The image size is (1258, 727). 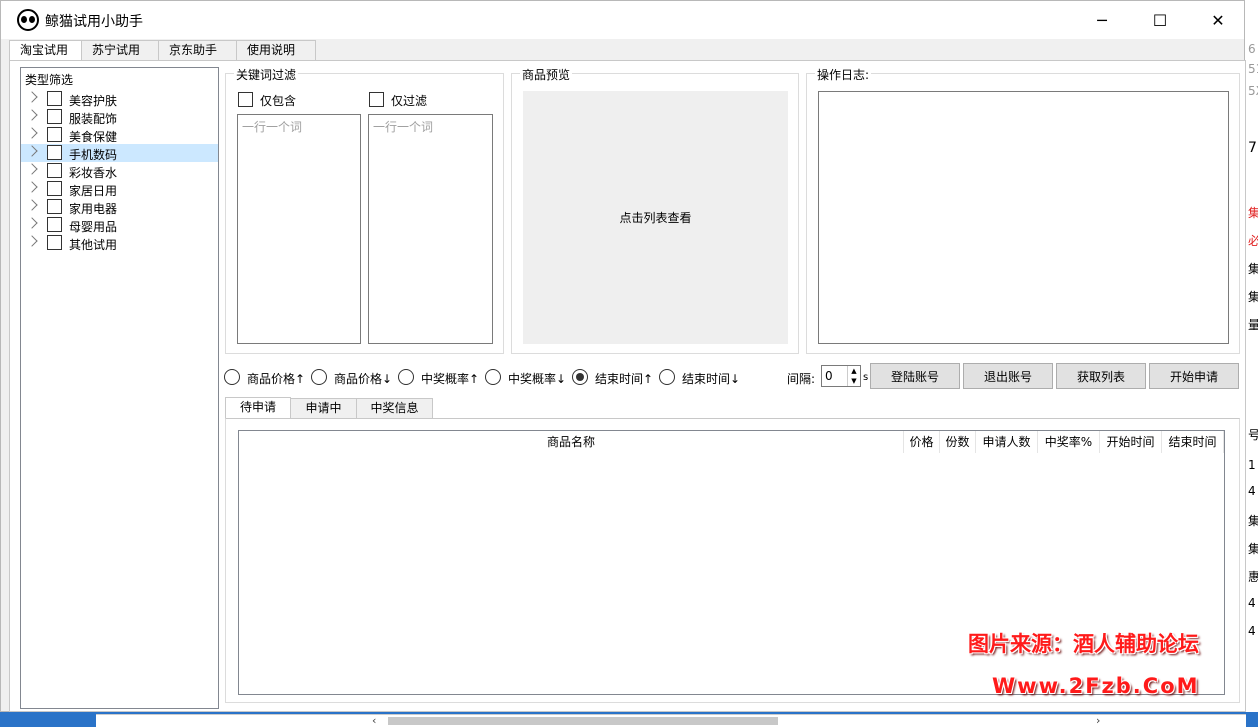 I want to click on sort-radio-label: 中奖概率↑, so click(x=450, y=379).